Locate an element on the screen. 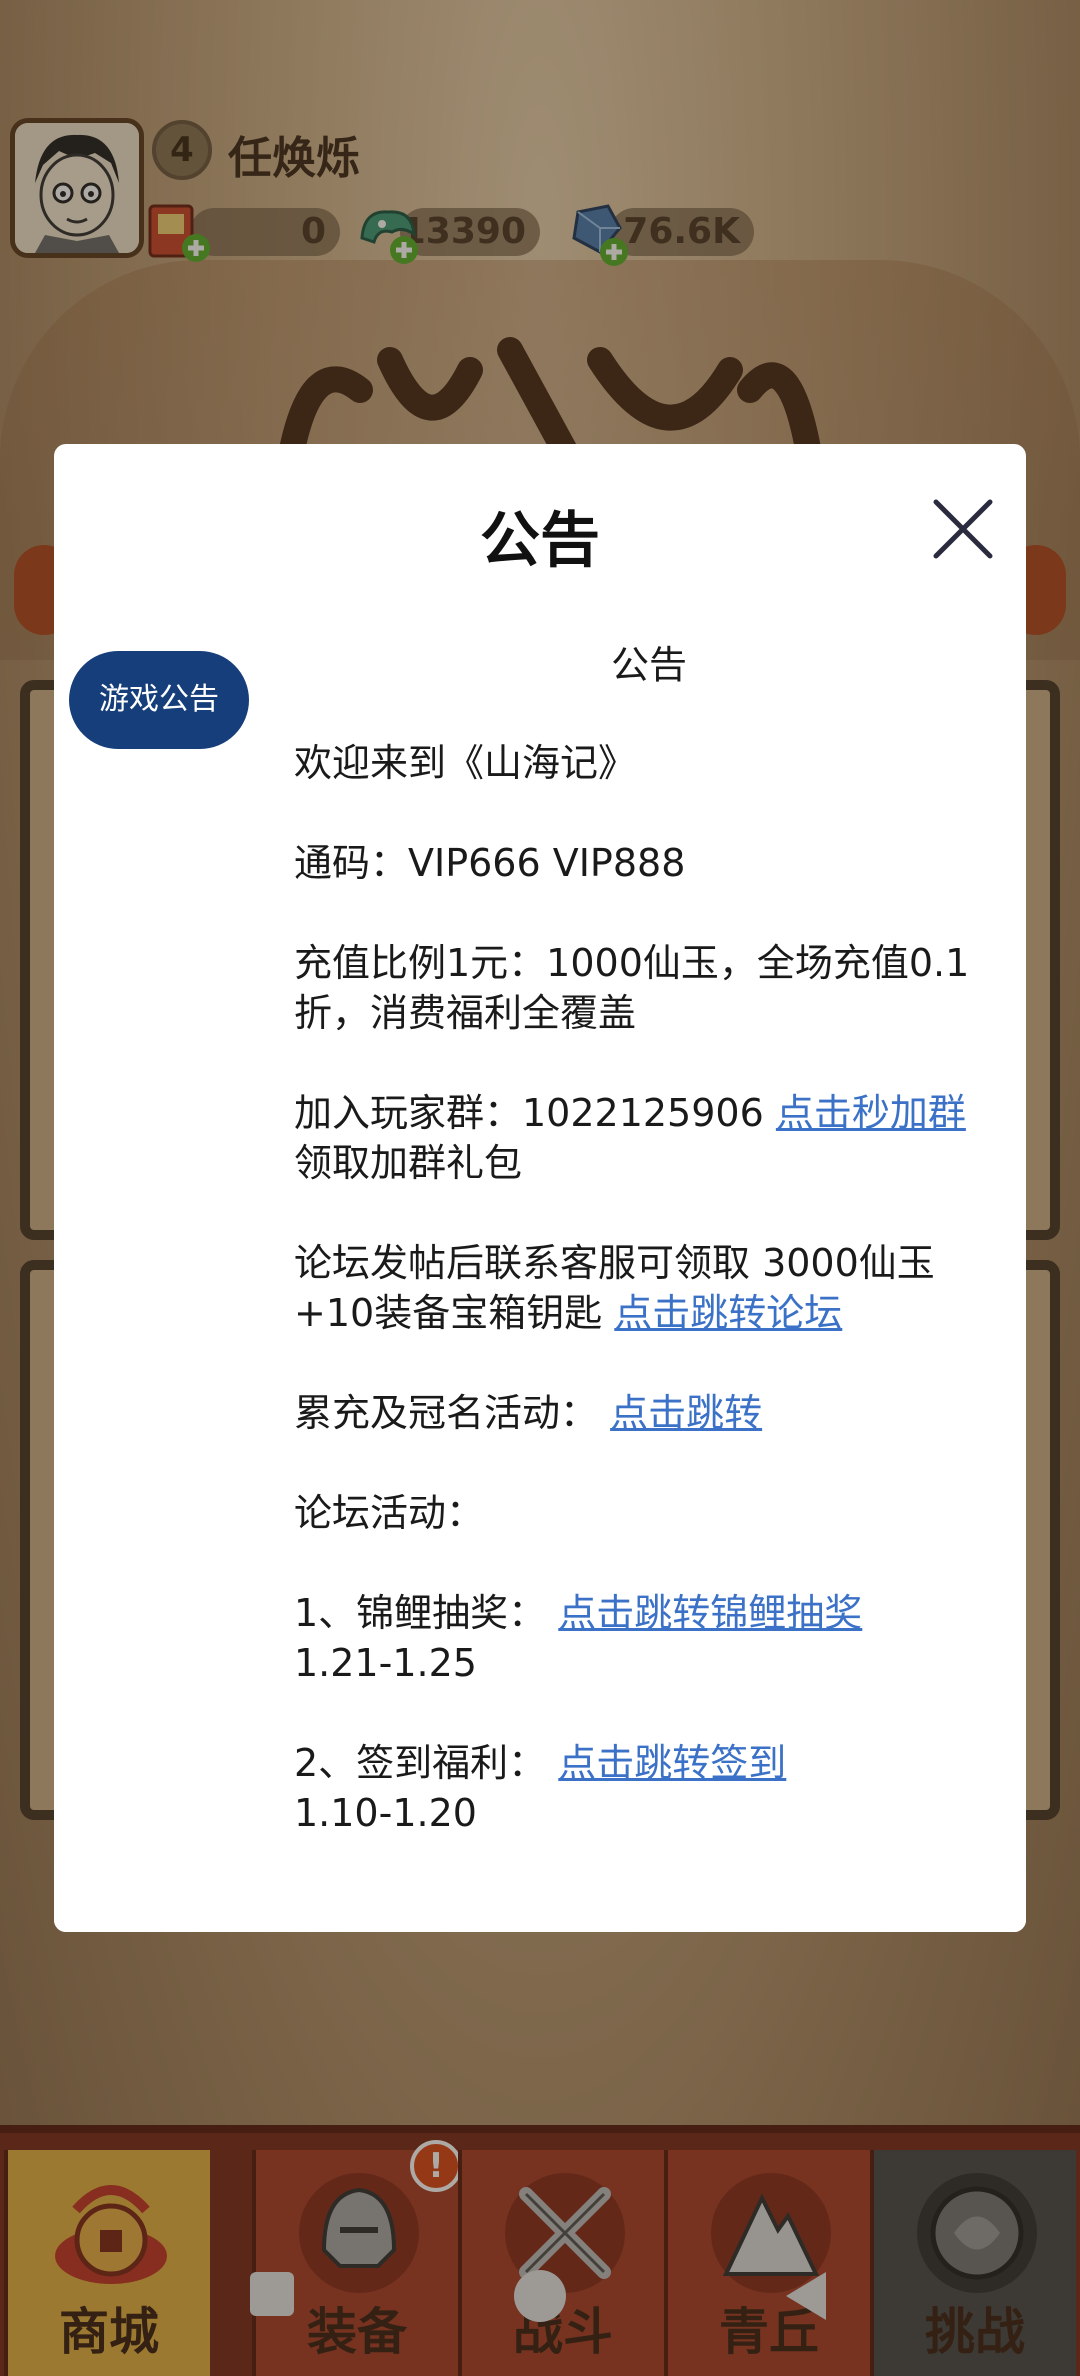 The image size is (1080, 2376). lottery-text: 1、锦鲤抽奖： is located at coordinates (420, 1613).